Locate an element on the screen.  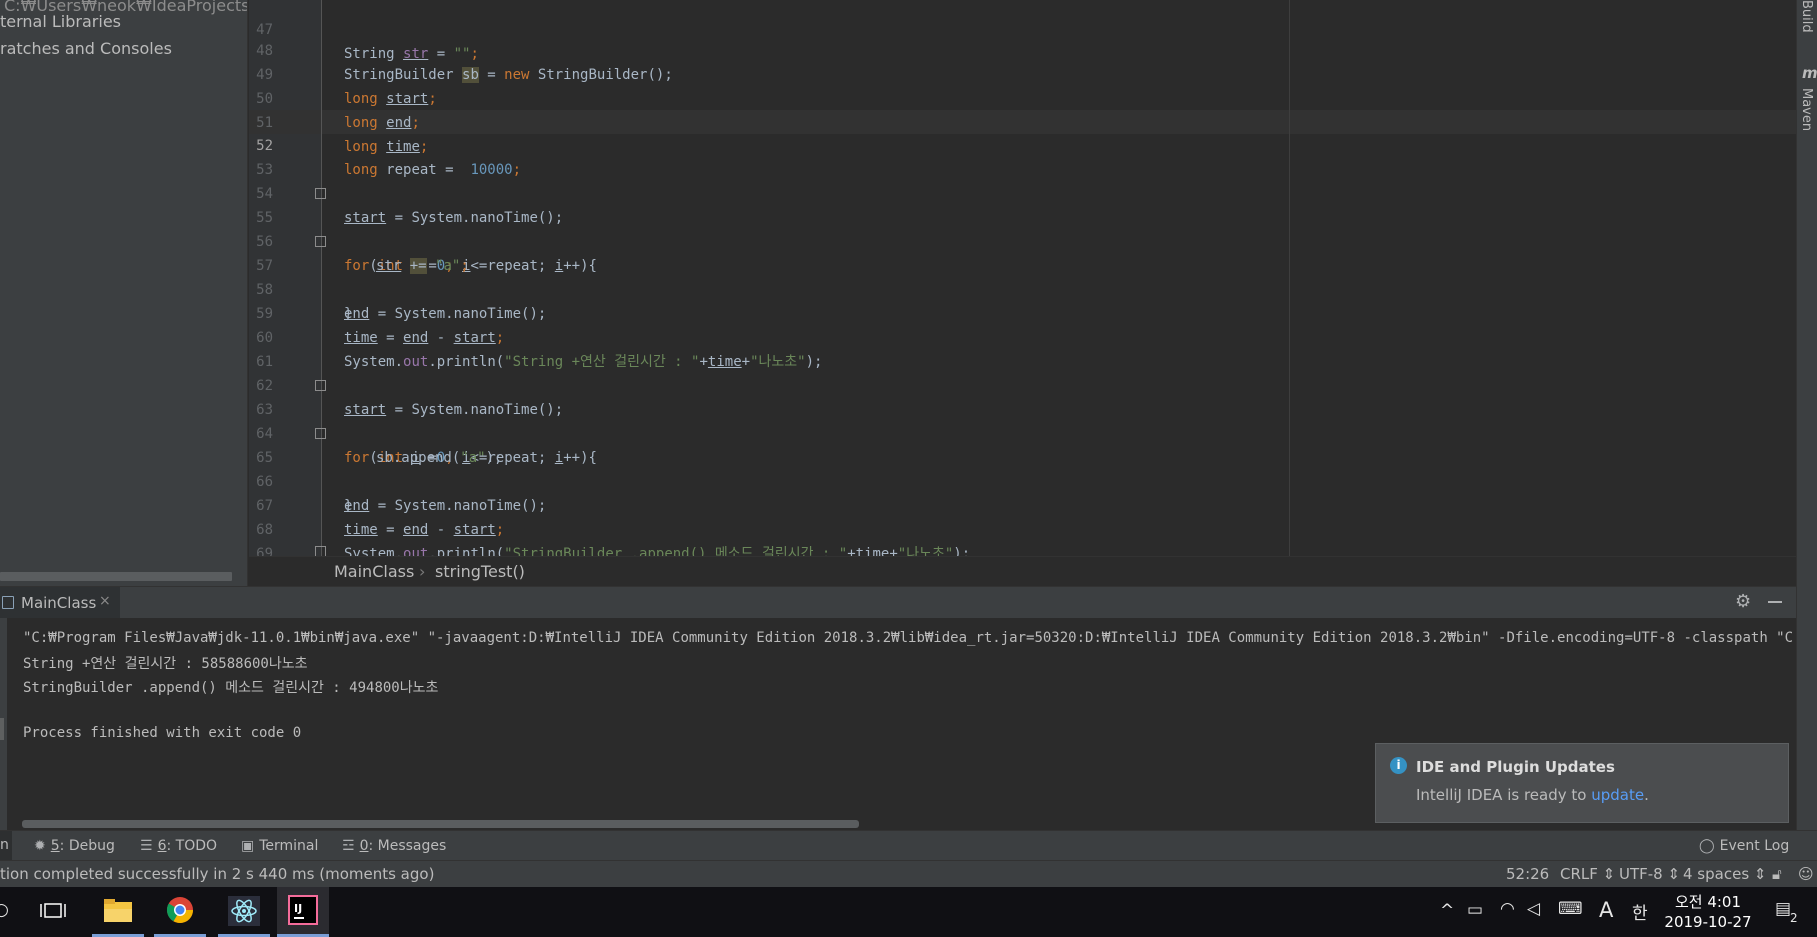
tray-chevron-icon: ^ is located at coordinates (1447, 911).